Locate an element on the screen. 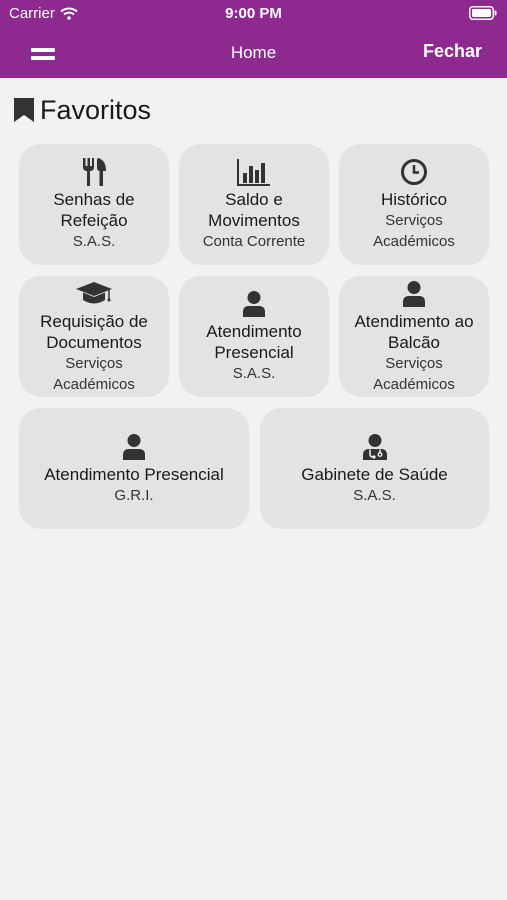 Image resolution: width=507 pixels, height=900 pixels. app-header: Carrier 9:00 PM Home Fechar is located at coordinates (253, 39).